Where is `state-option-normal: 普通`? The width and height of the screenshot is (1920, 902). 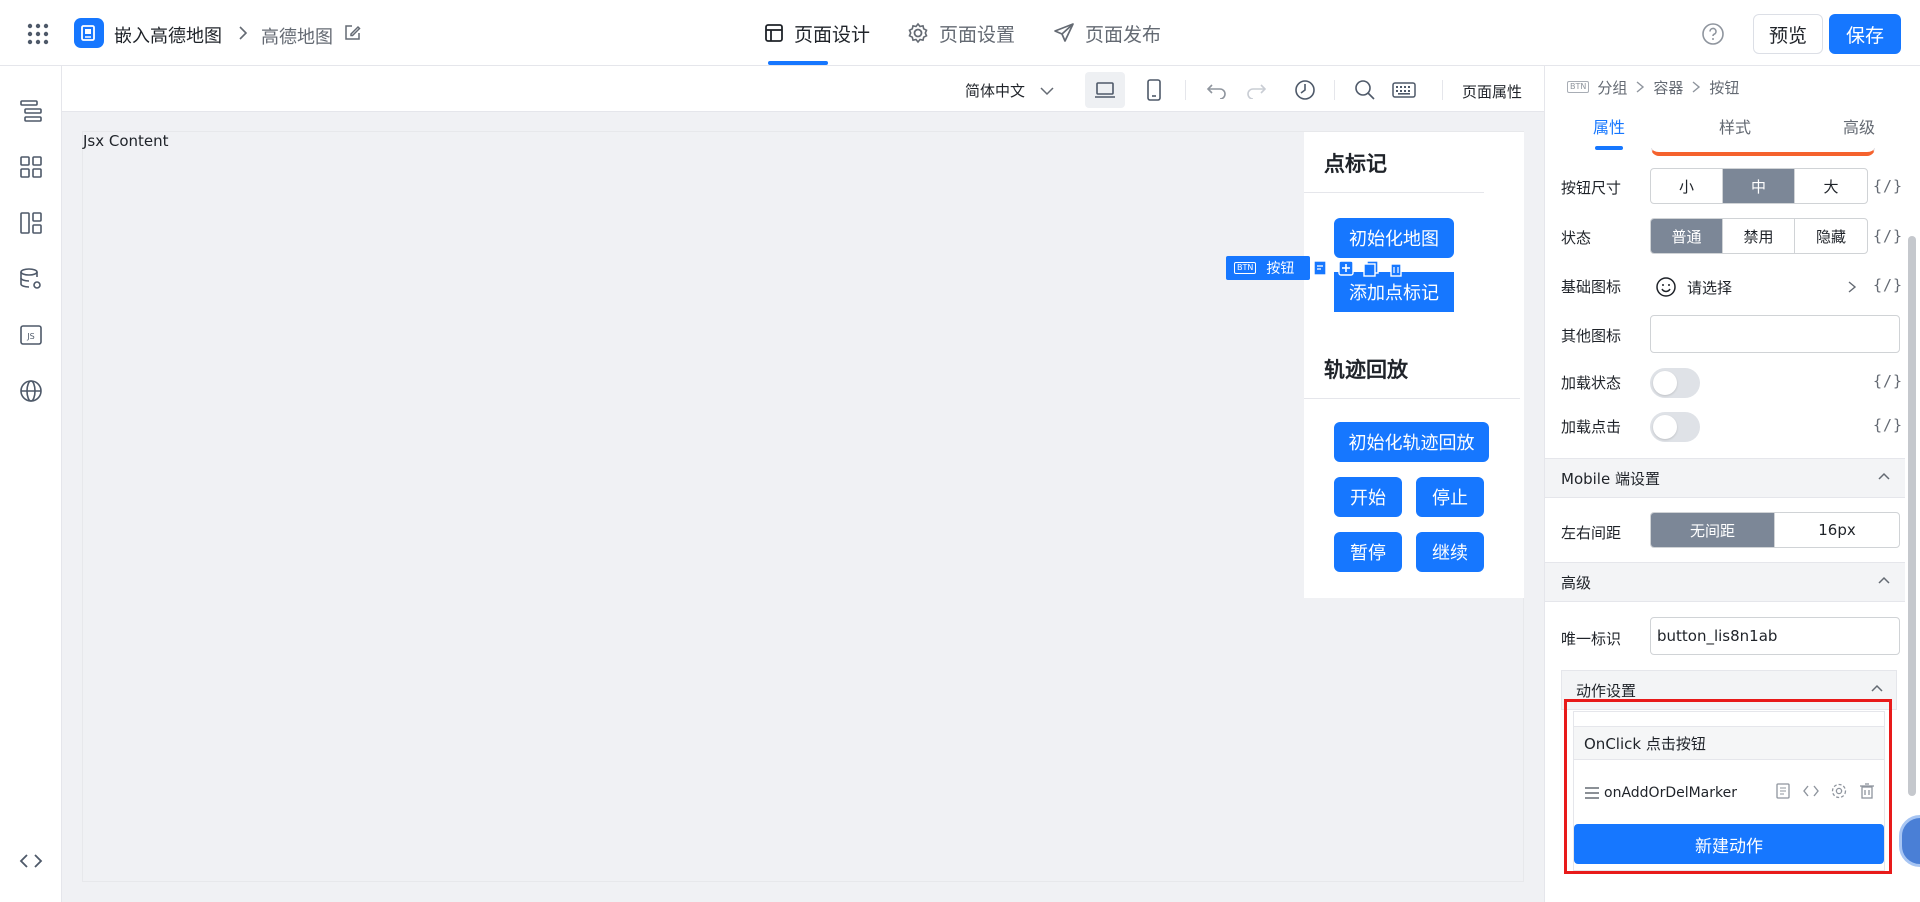
state-option-normal: 普通 is located at coordinates (1687, 236).